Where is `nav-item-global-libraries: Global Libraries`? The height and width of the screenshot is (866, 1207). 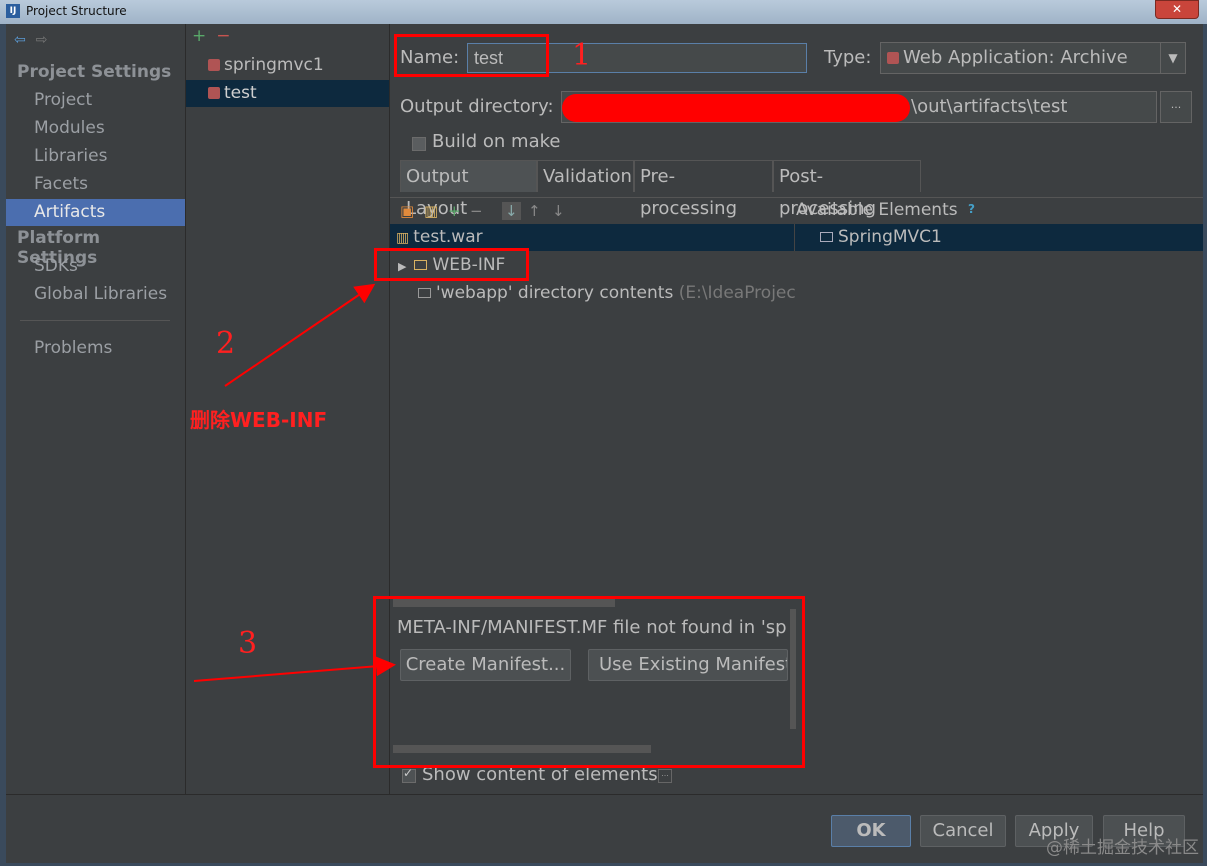 nav-item-global-libraries: Global Libraries is located at coordinates (95, 294).